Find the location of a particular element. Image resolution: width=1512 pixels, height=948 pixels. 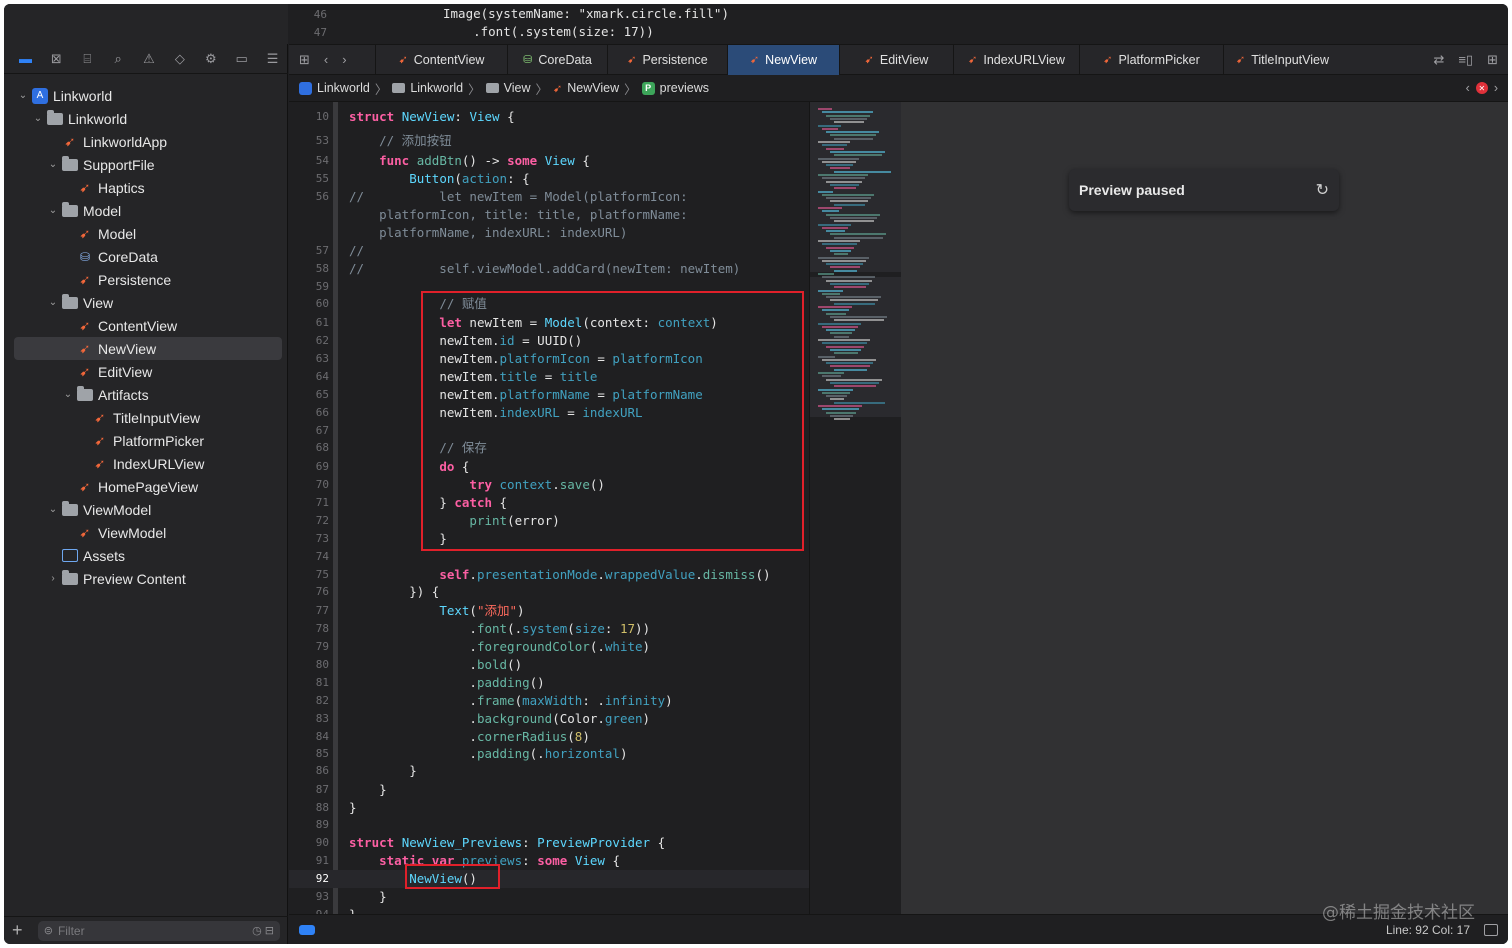

filter-input: ⊜ Filter ◷ ⊟ is located at coordinates (158, 930).